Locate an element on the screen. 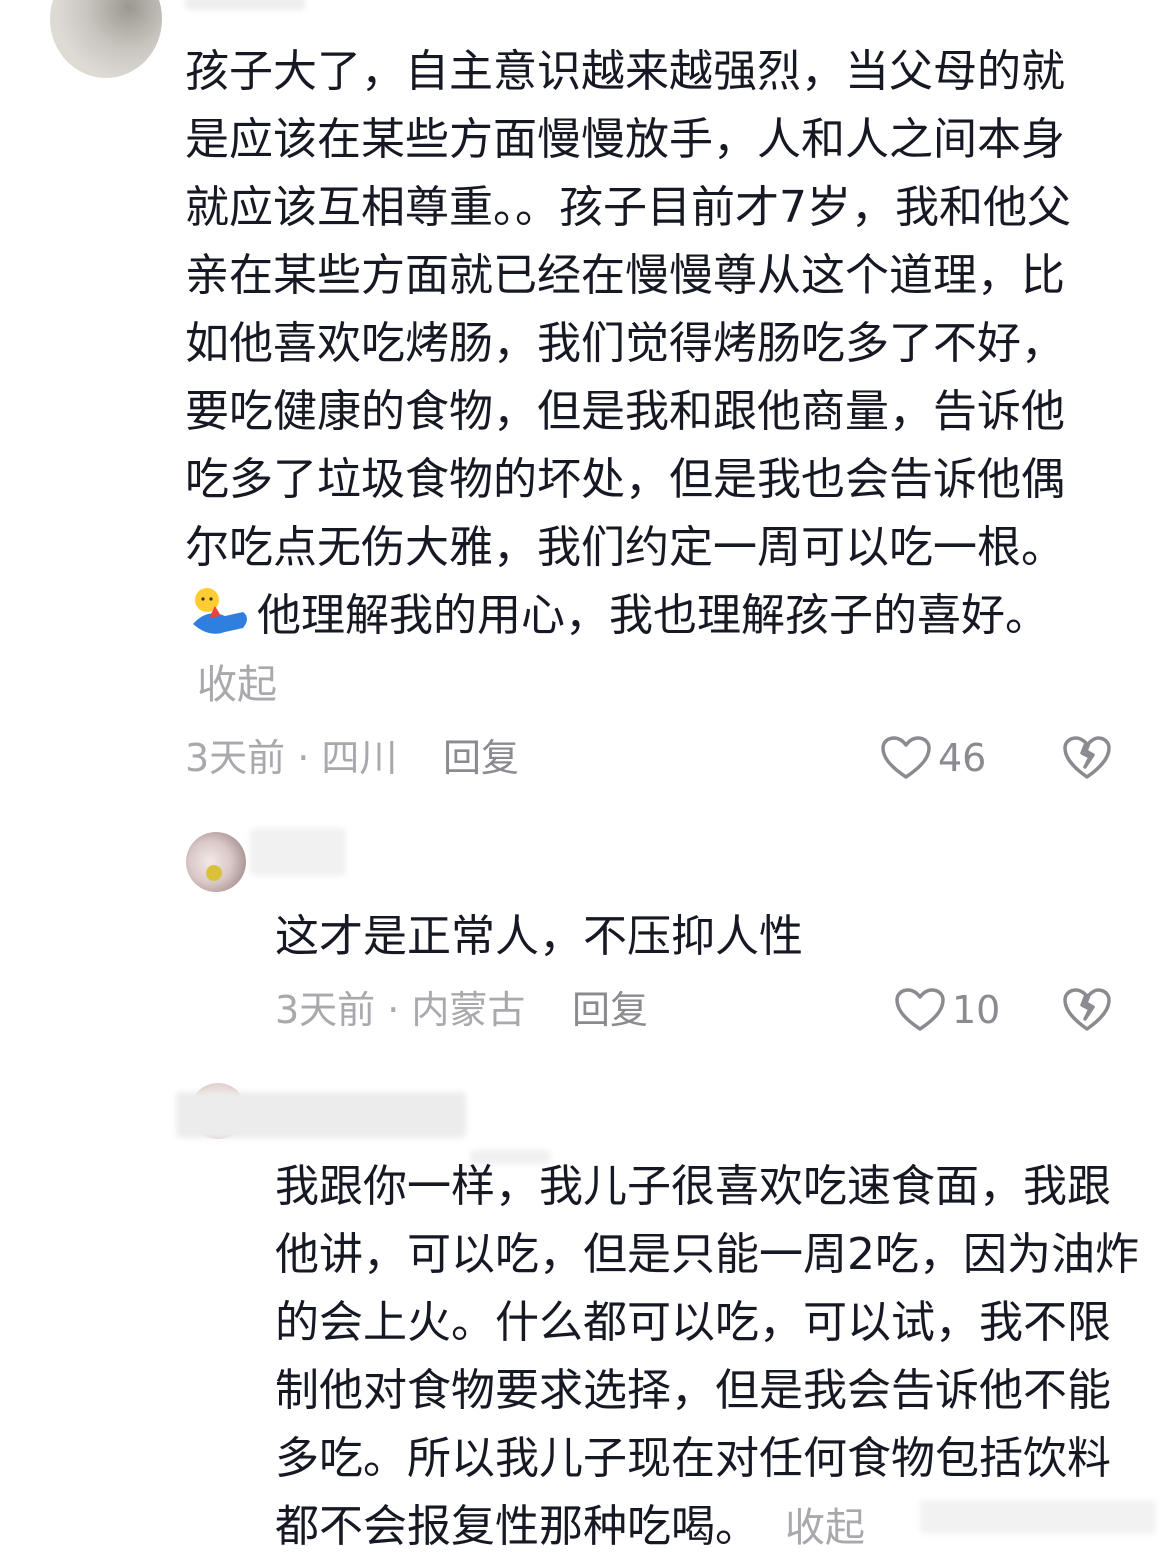 Image resolution: width=1170 pixels, height=1562 pixels. comment-text-part2: 他理解我的用心，我也理解孩子的喜好。 is located at coordinates (653, 615).